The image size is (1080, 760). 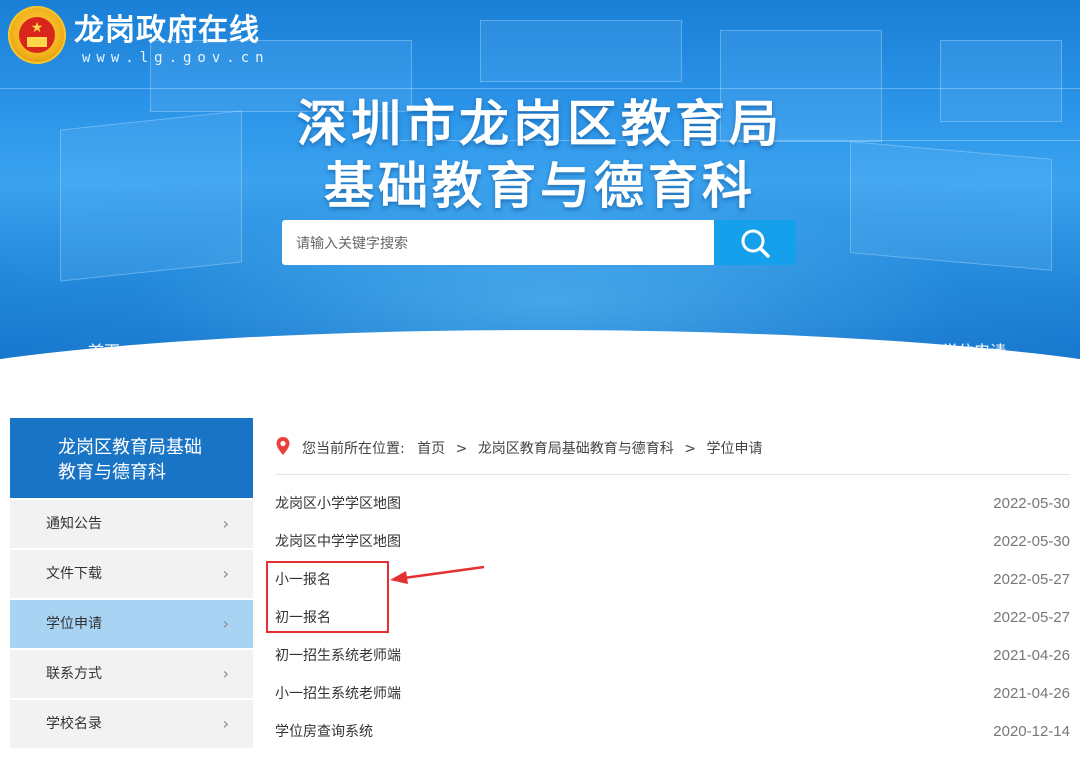 I want to click on banner-line, so click(x=540, y=88).